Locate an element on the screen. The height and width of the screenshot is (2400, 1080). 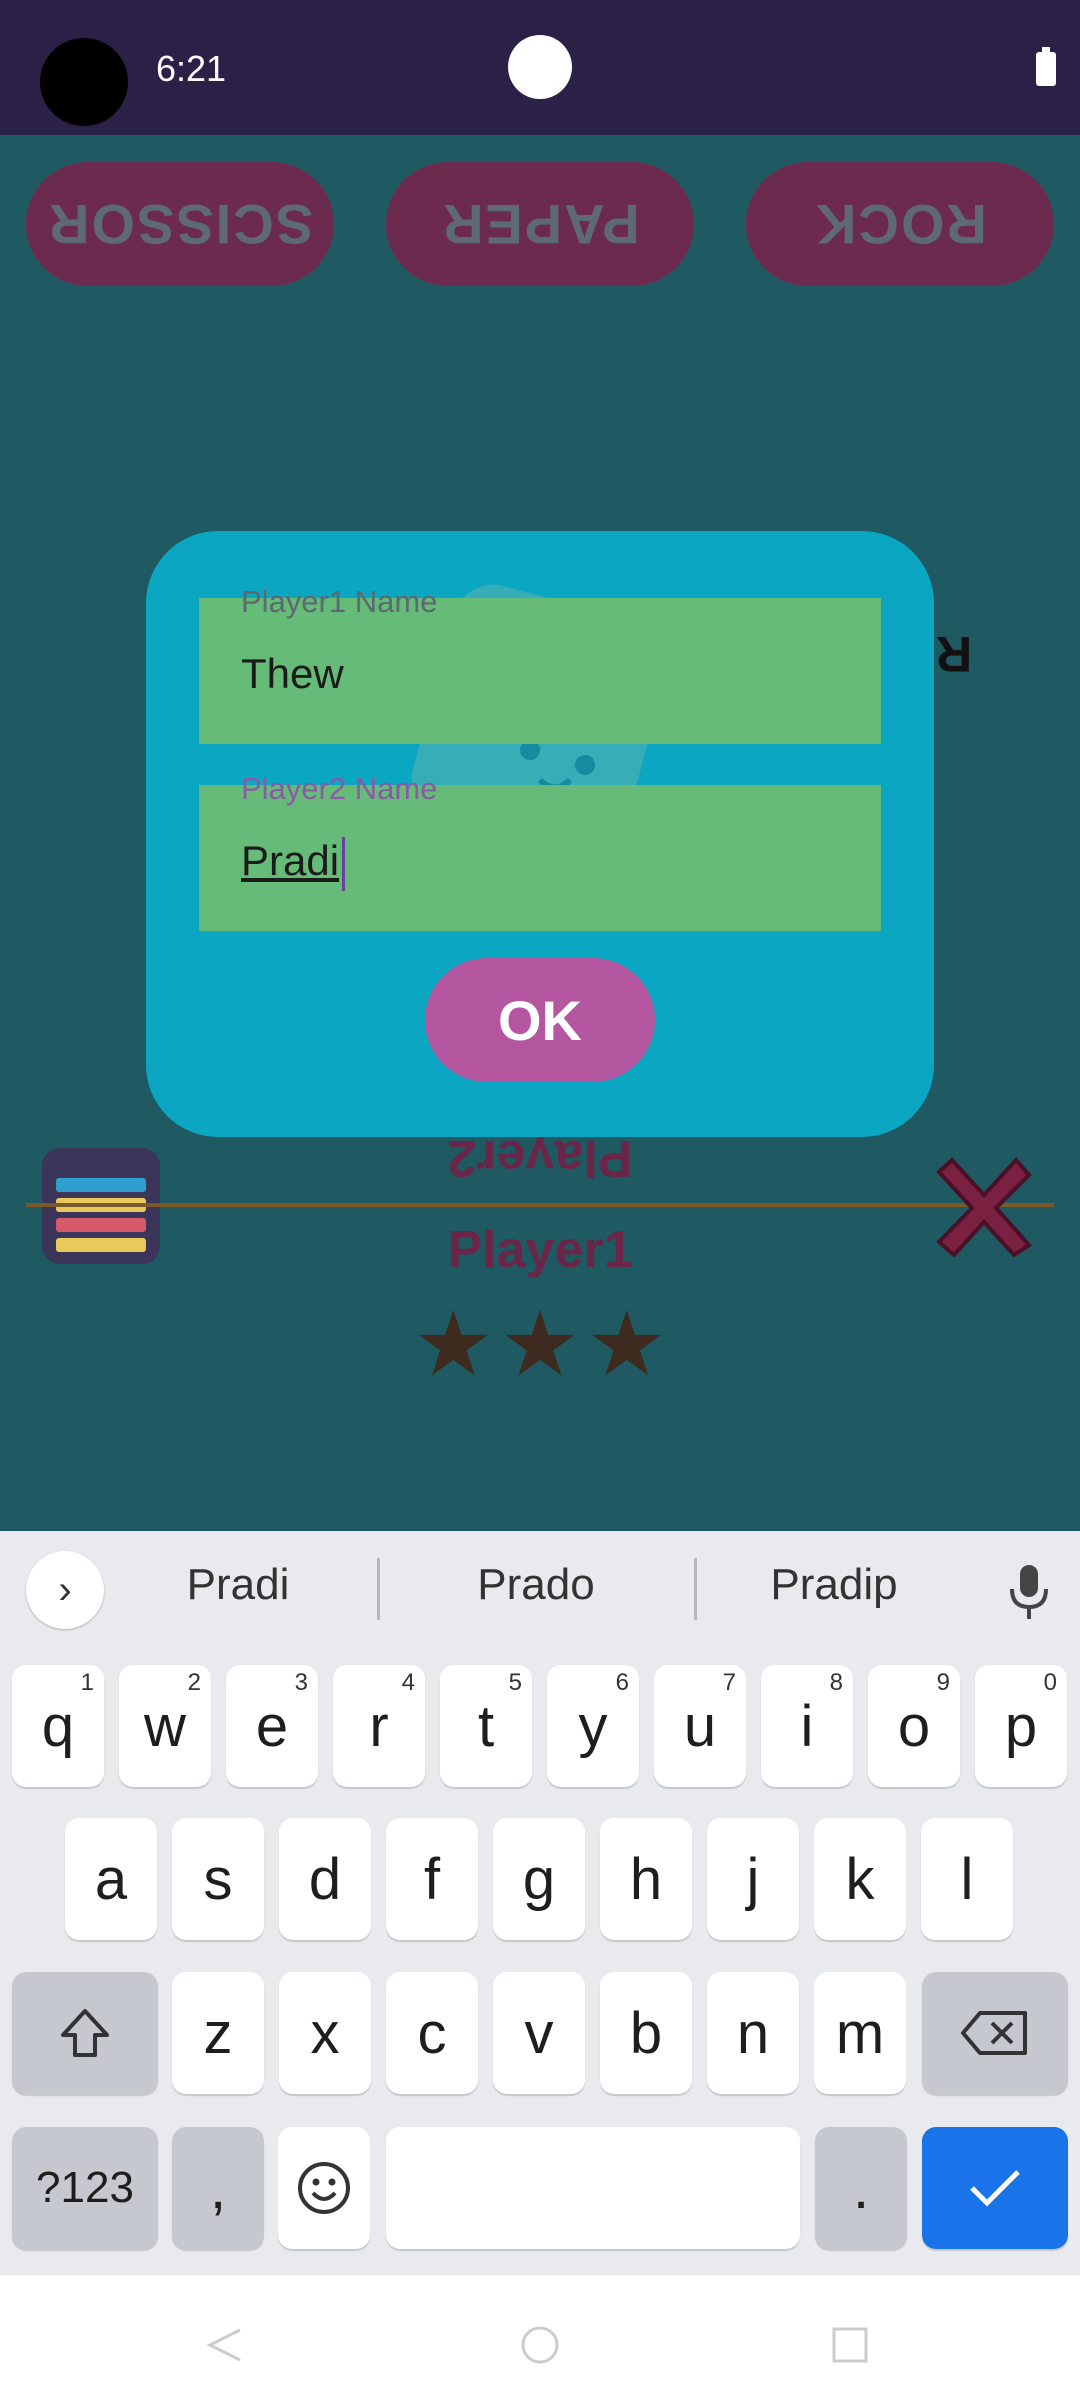
text-caret is located at coordinates (343, 864).